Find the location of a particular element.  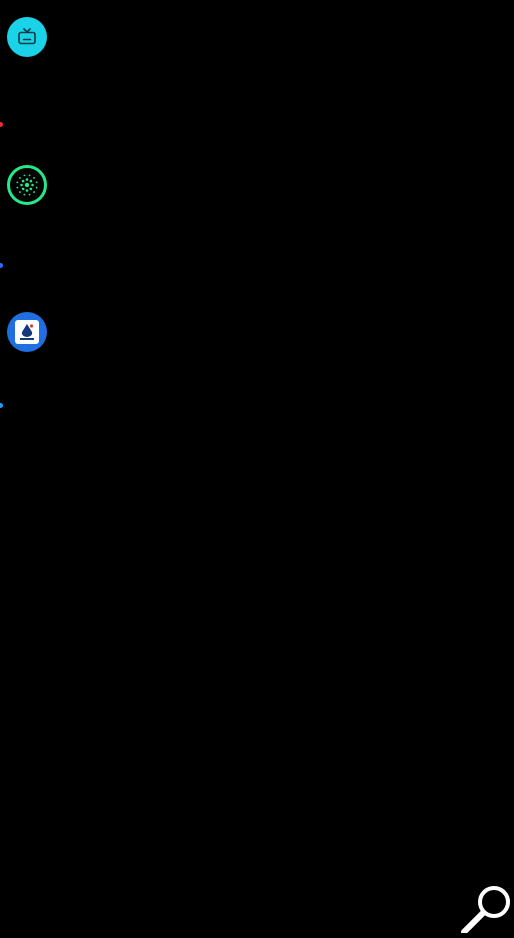

app-icon-tv is located at coordinates (27, 37).